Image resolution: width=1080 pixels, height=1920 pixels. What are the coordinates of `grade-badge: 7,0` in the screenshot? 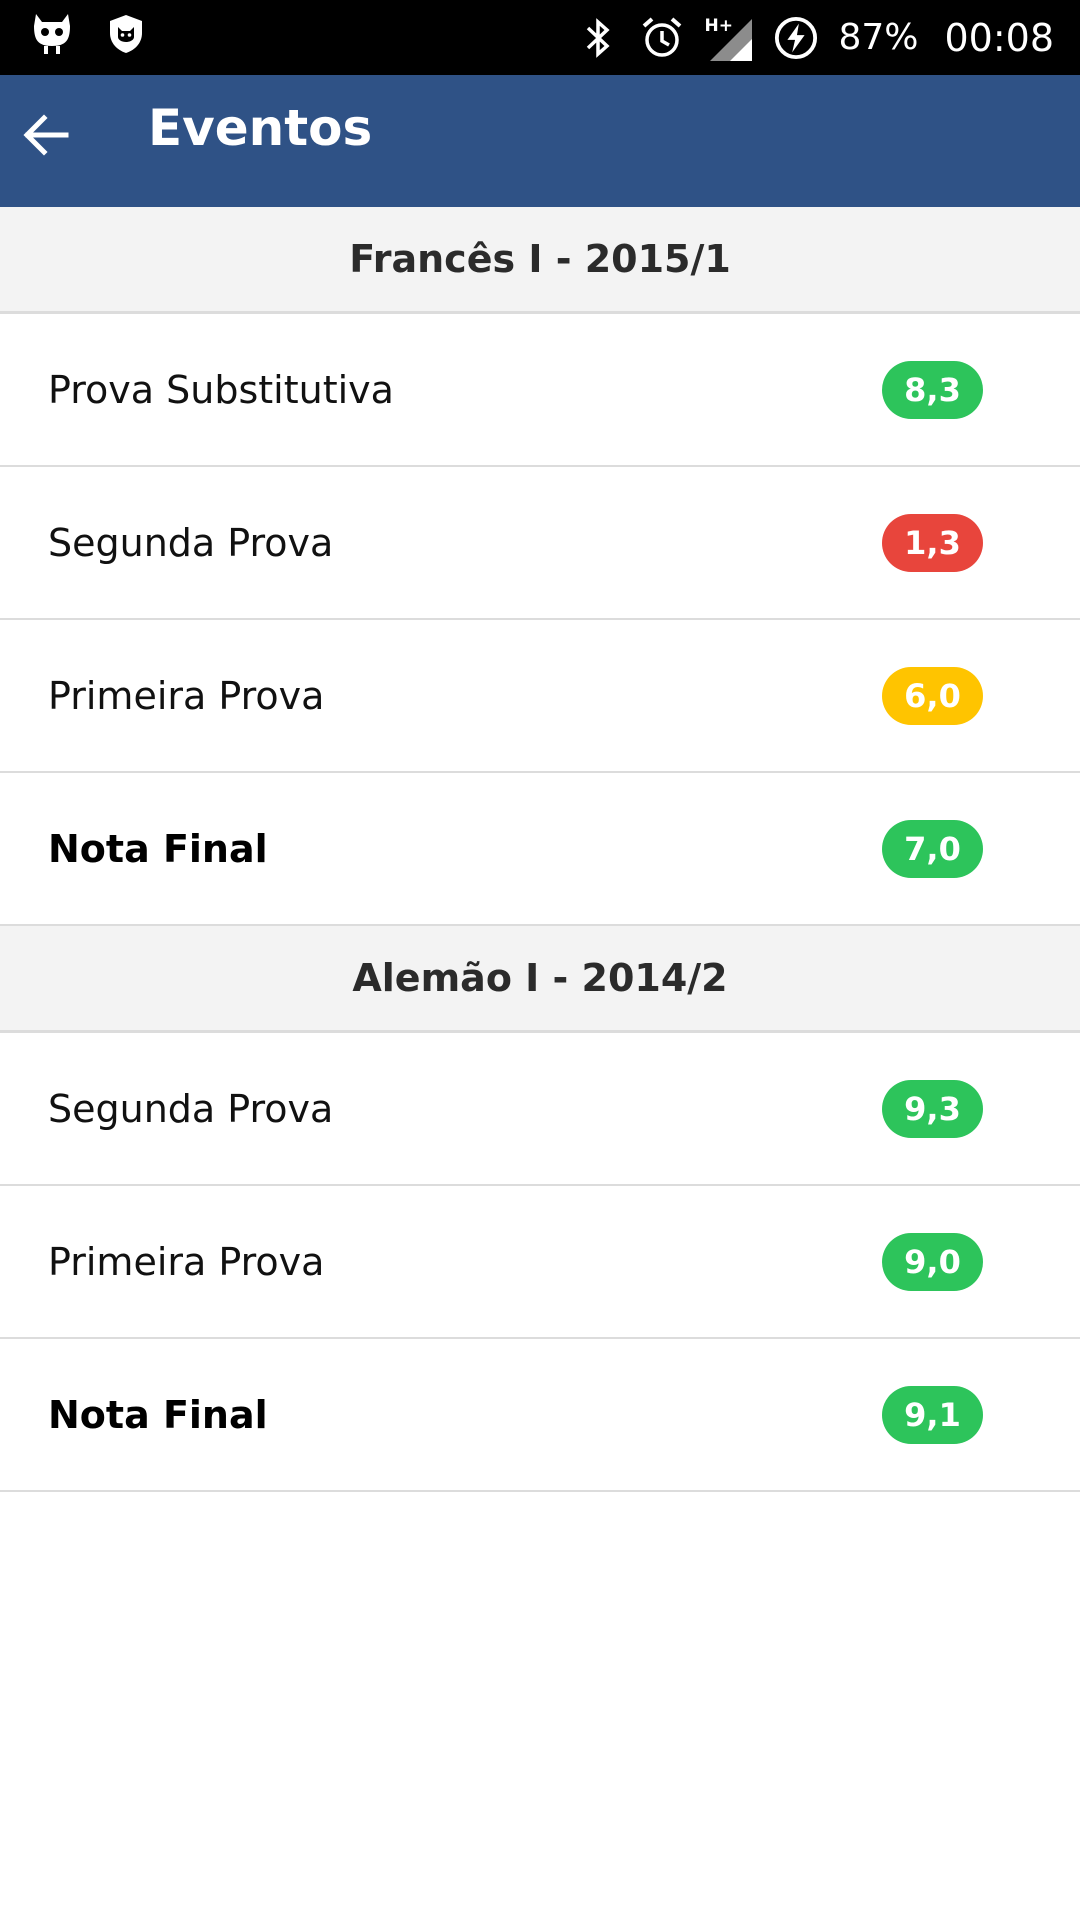 It's located at (932, 848).